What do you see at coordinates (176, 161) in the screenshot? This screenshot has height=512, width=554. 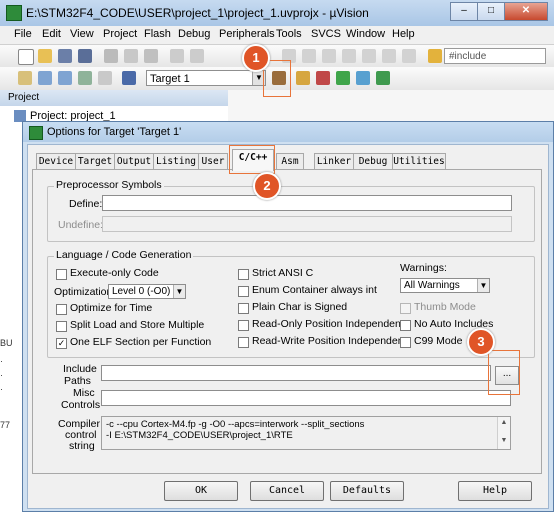 I see `tab-listing: Listing` at bounding box center [176, 161].